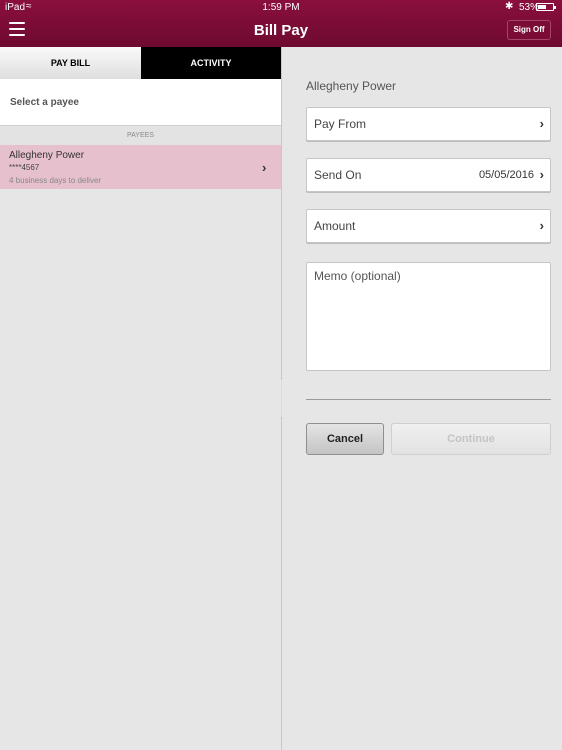 The height and width of the screenshot is (750, 562). I want to click on amount-field: Amount ›, so click(428, 226).